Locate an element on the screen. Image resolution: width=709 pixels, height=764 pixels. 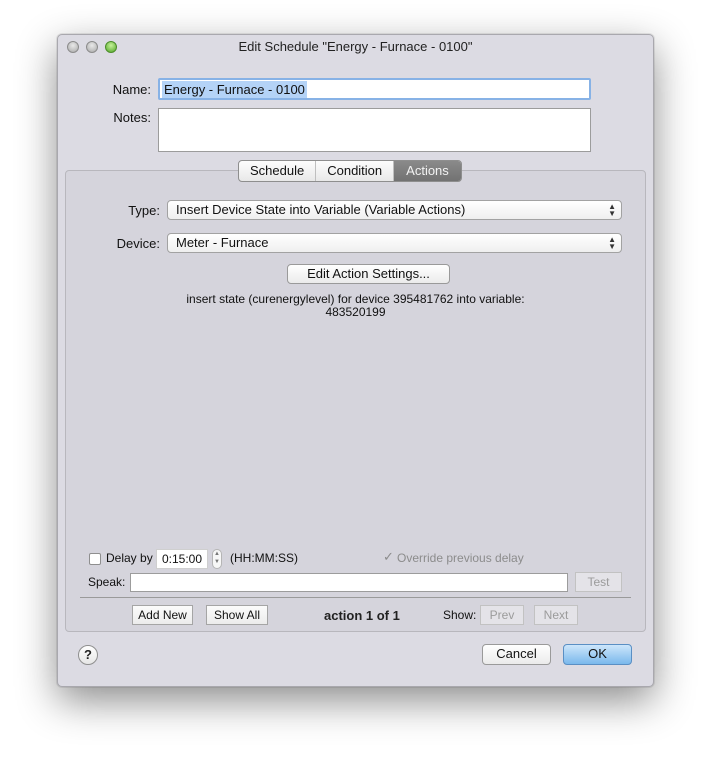
tab-actions: Actions is located at coordinates (427, 171).